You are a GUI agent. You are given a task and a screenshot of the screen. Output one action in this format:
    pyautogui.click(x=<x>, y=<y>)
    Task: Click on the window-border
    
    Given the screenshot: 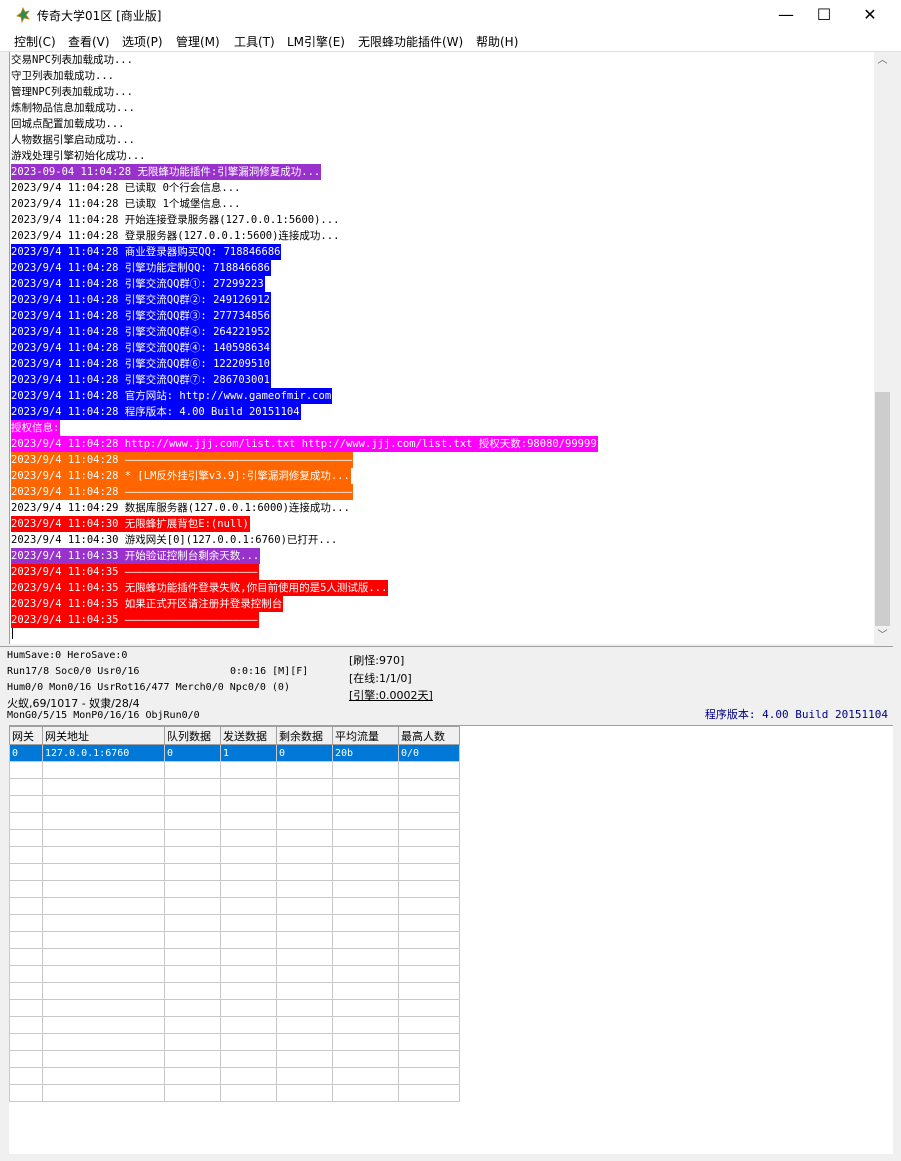 What is the action you would take?
    pyautogui.click(x=897, y=606)
    